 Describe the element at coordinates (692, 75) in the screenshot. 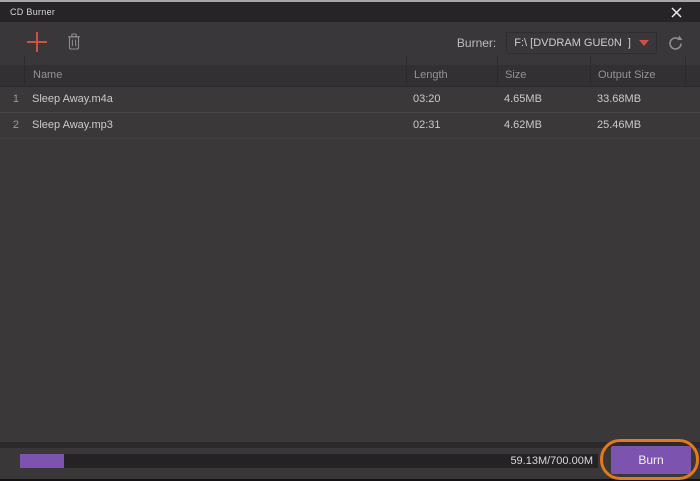

I see `column-header-spacer` at that location.